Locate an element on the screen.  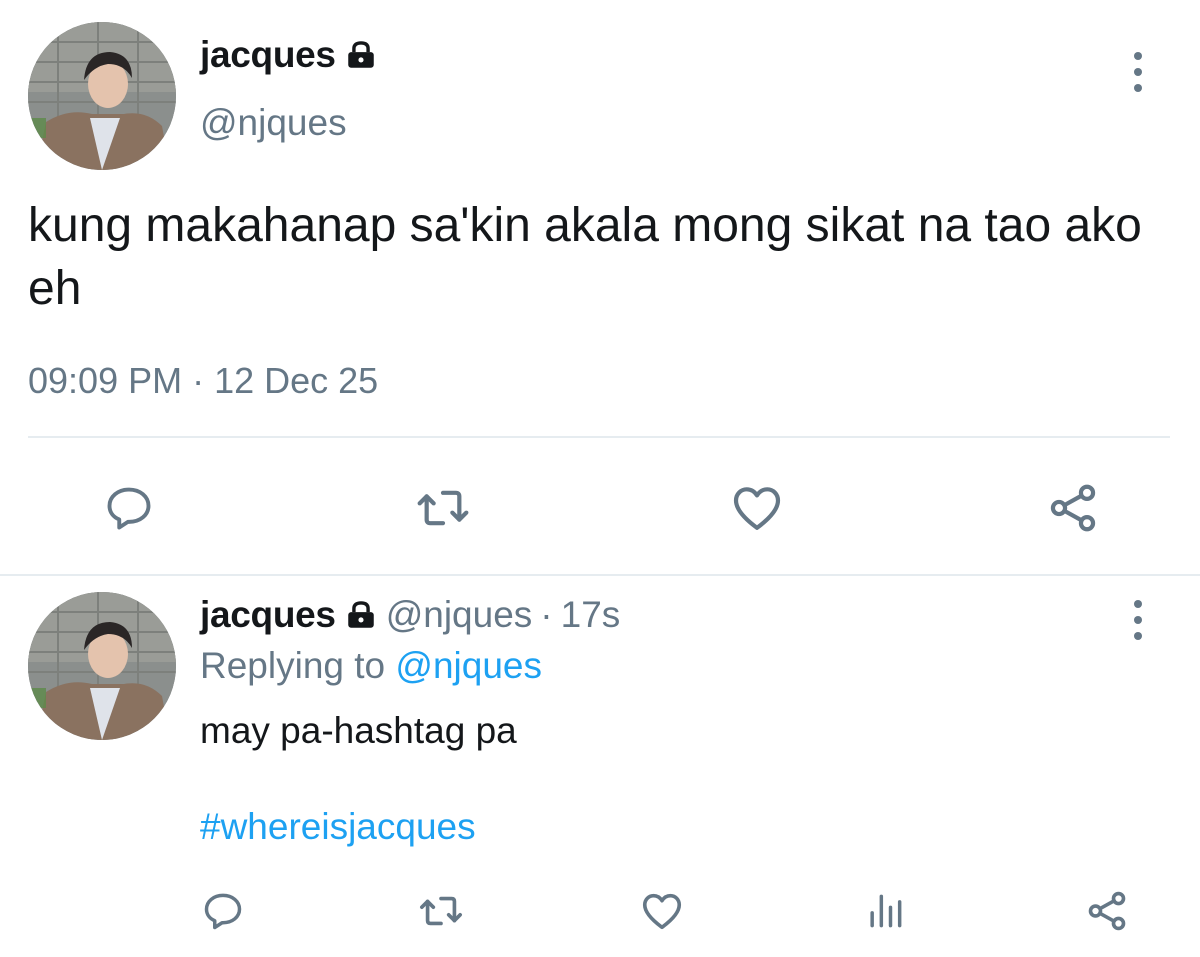
analytics-button is located at coordinates (885, 911).